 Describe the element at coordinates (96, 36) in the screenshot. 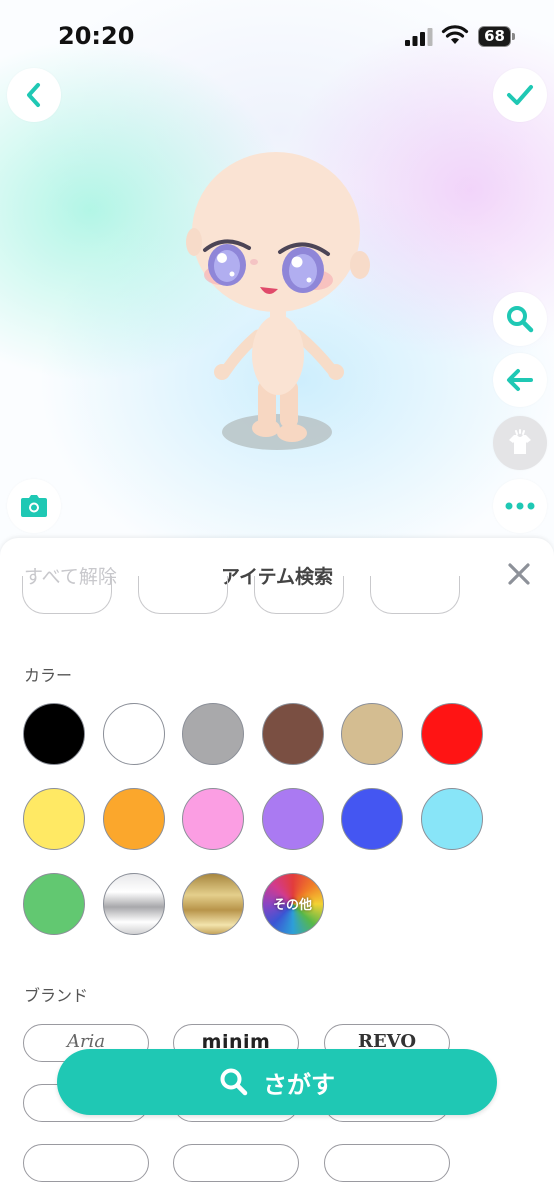

I see `status-time: 20:20` at that location.